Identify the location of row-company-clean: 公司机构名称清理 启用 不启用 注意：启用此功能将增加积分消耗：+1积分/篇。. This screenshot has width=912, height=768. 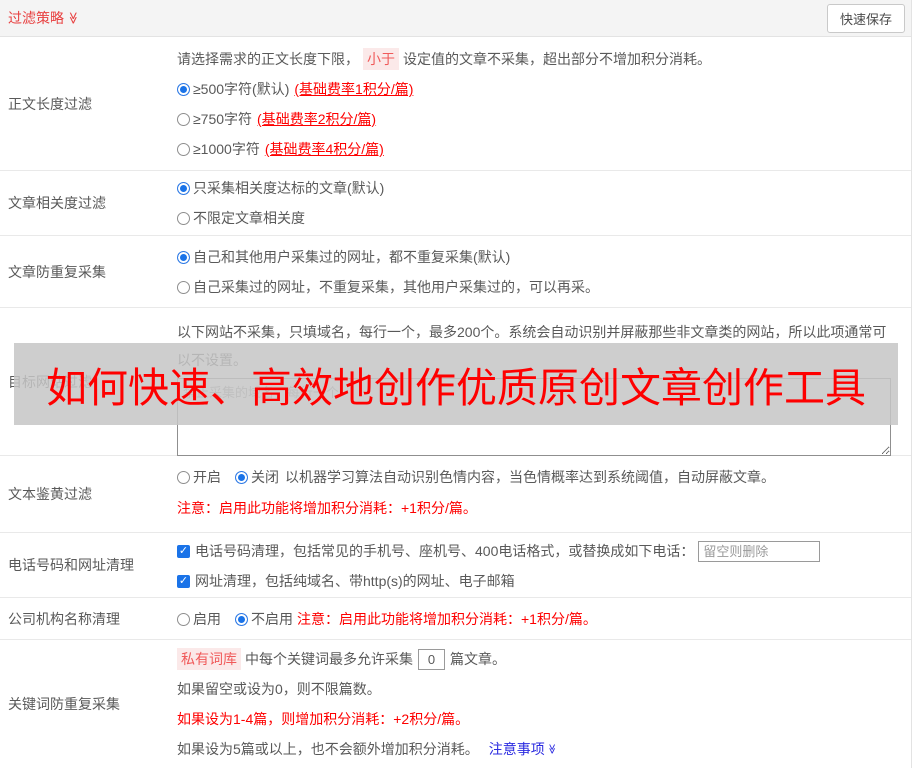
(455, 619).